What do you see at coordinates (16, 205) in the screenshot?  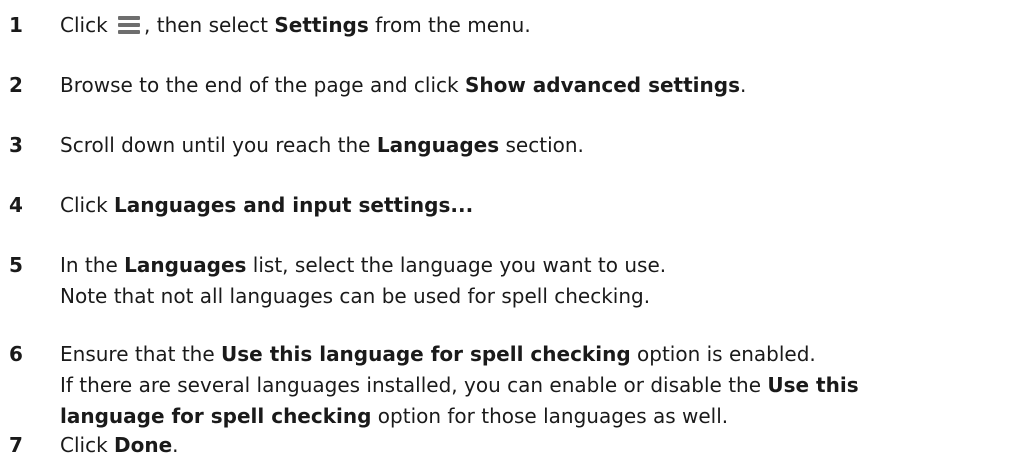 I see `step-number: 4` at bounding box center [16, 205].